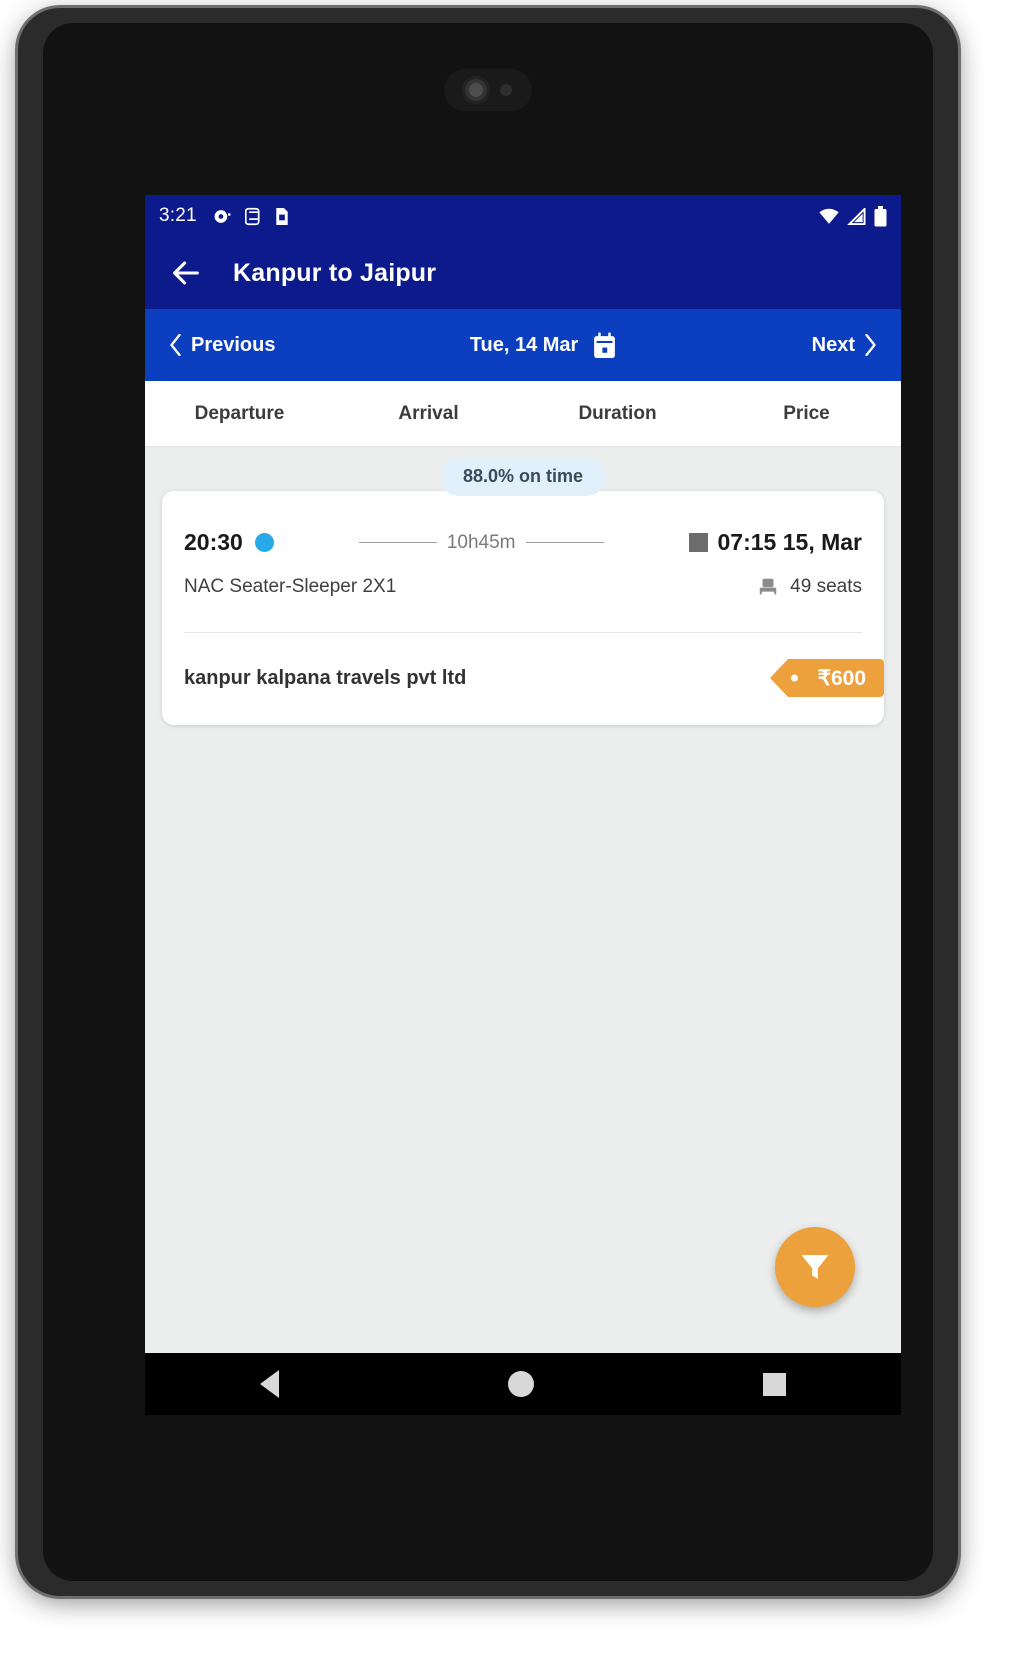 The image size is (1012, 1658). What do you see at coordinates (534, 679) in the screenshot?
I see `operator-row: kanpur kalpana travels pvt ltd ₹600` at bounding box center [534, 679].